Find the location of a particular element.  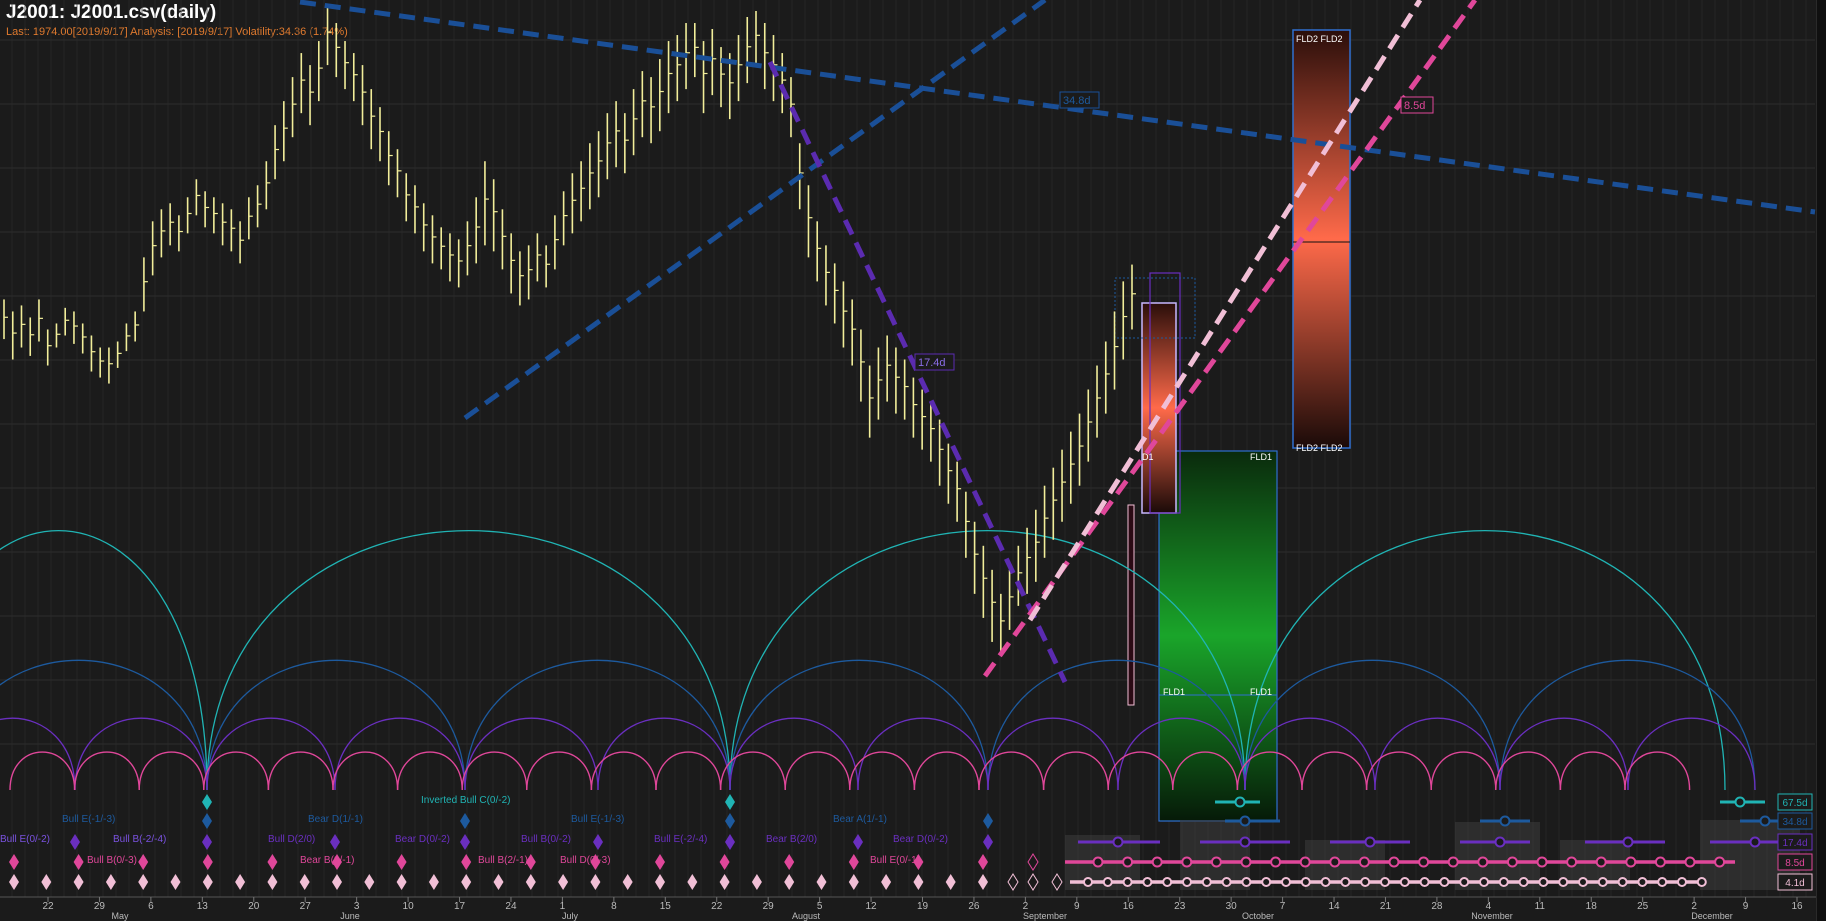

fld-small-envelope is located at coordinates (1159, 408).